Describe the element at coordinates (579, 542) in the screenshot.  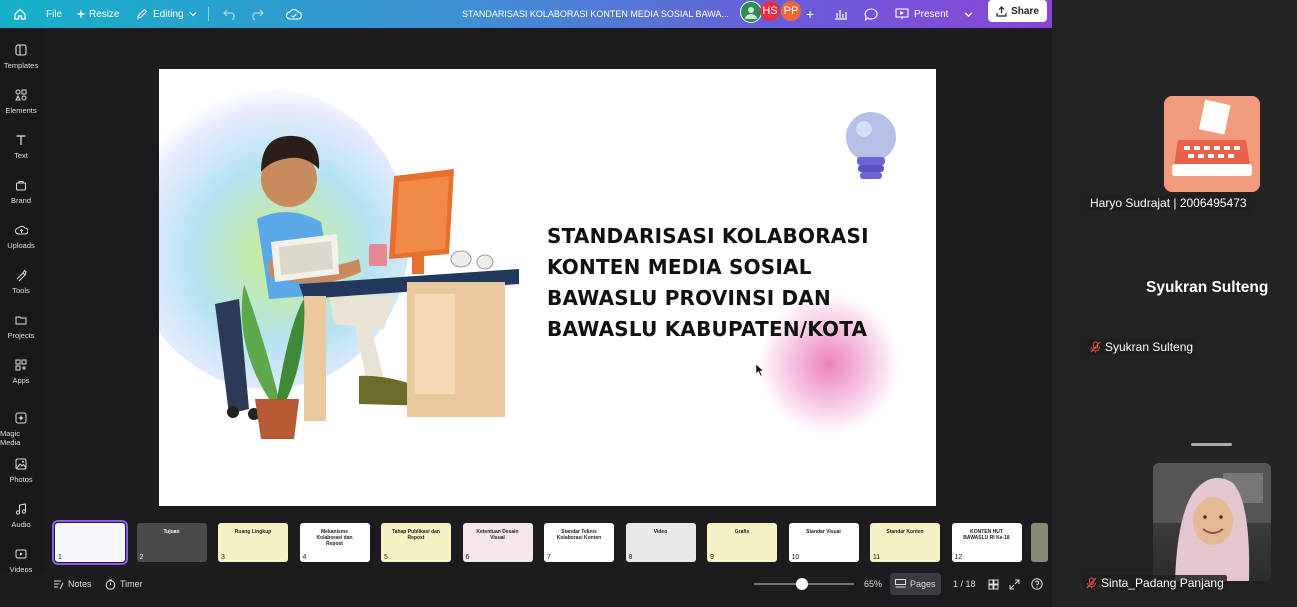
I see `page-thumbnail: Standar Teknis Kolaborasi Konten 7` at that location.